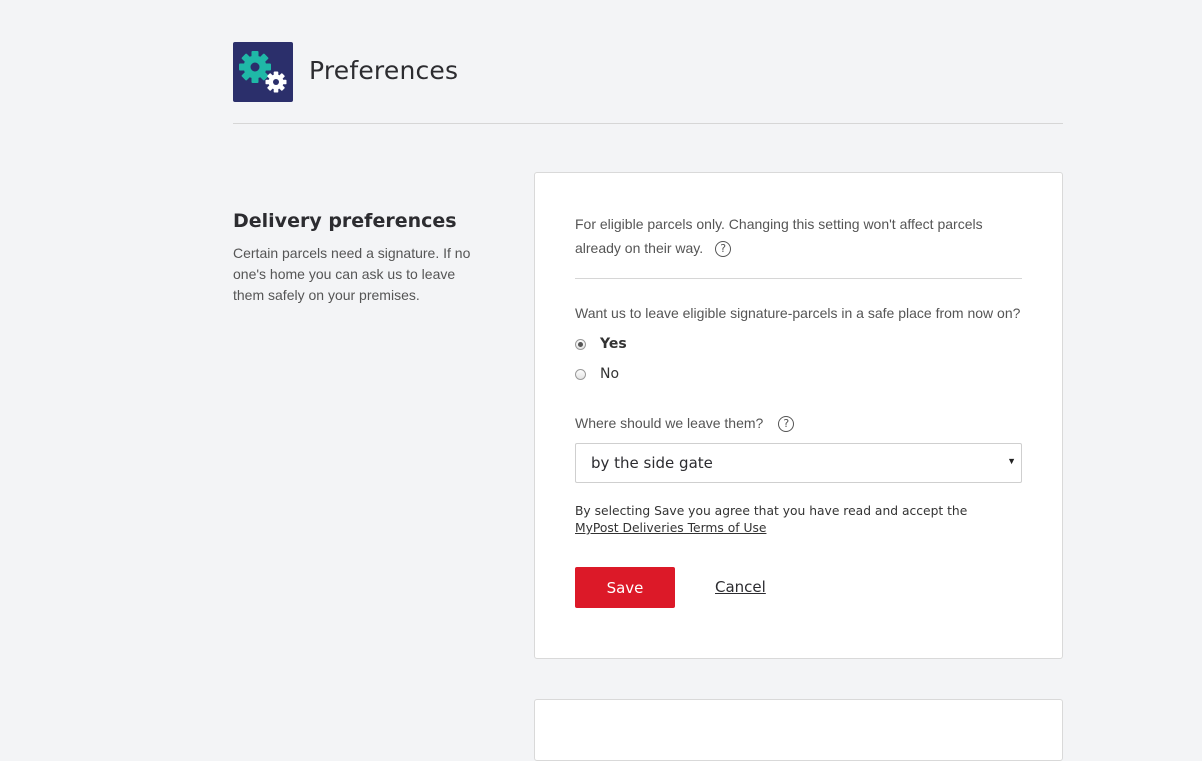 The width and height of the screenshot is (1202, 761). Describe the element at coordinates (625, 587) in the screenshot. I see `save-button: Save` at that location.